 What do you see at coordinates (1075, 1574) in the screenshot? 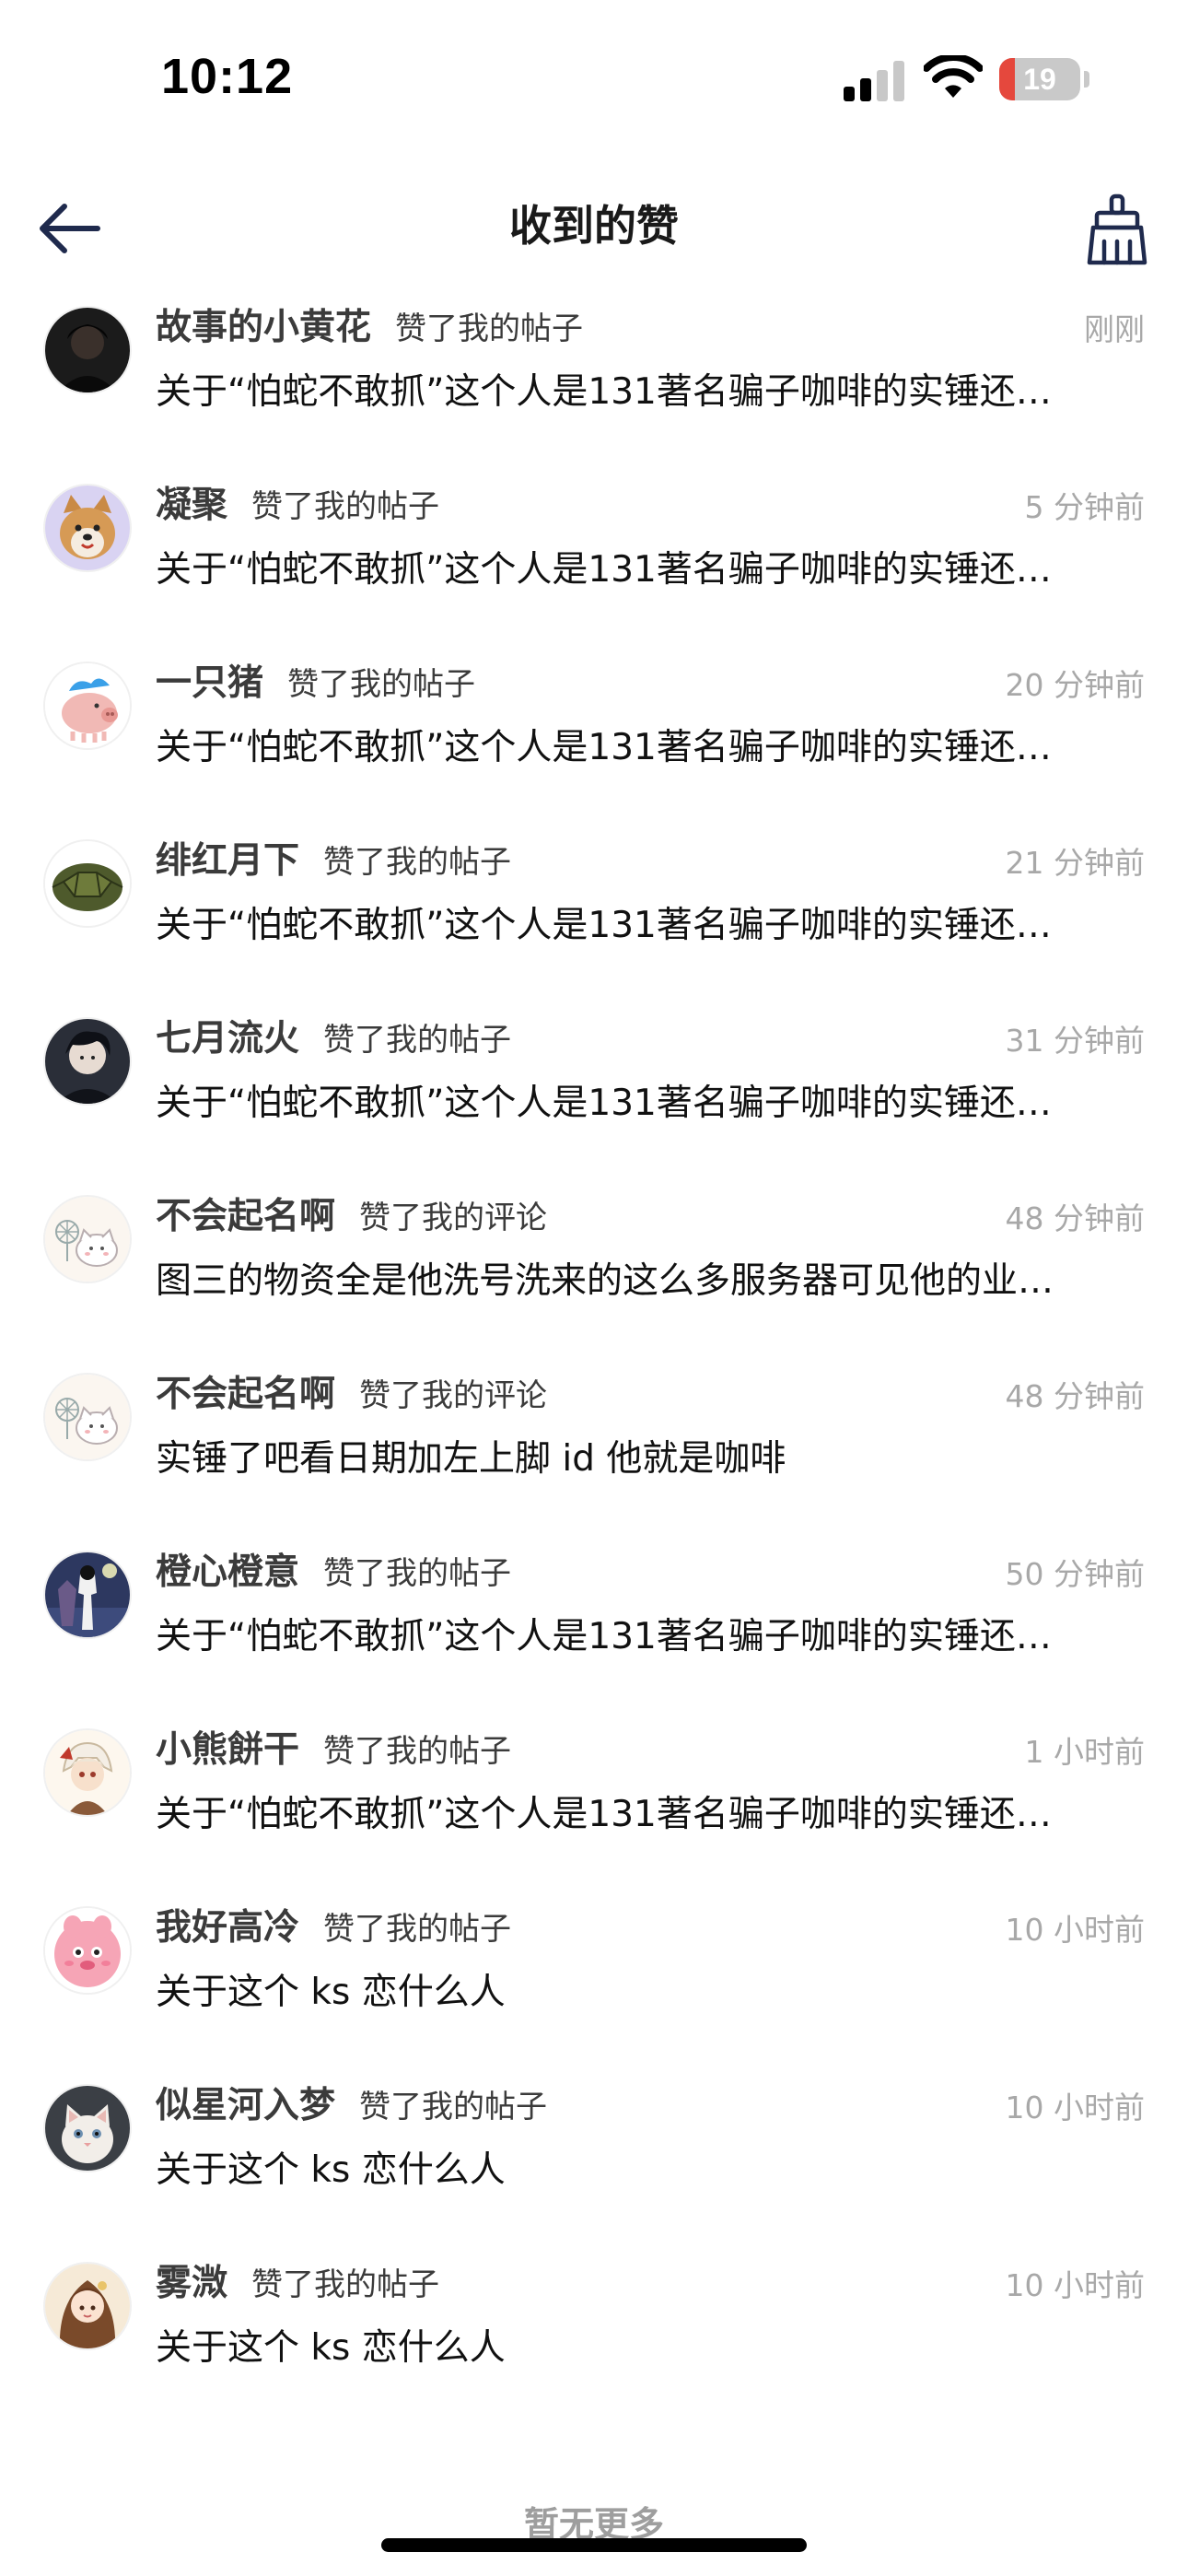
I see `like-timestamp: 50 分钟前` at bounding box center [1075, 1574].